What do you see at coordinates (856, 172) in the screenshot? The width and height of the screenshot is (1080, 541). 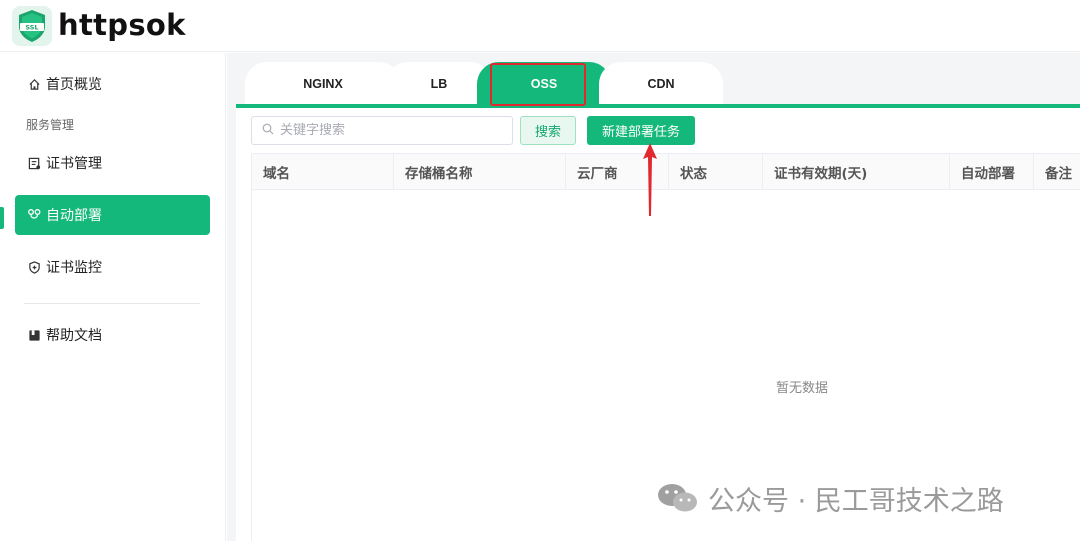 I see `column-header-cert-validity: 证书有效期(天)` at bounding box center [856, 172].